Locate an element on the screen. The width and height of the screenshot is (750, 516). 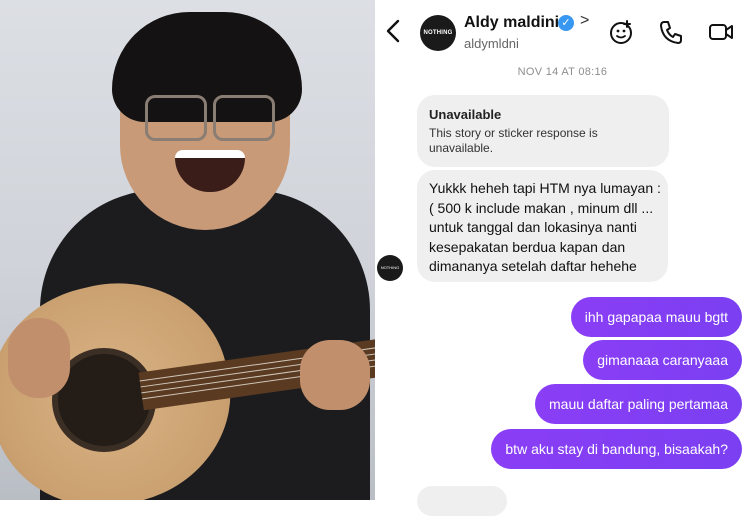
chevron-right-icon: > is located at coordinates (584, 21).